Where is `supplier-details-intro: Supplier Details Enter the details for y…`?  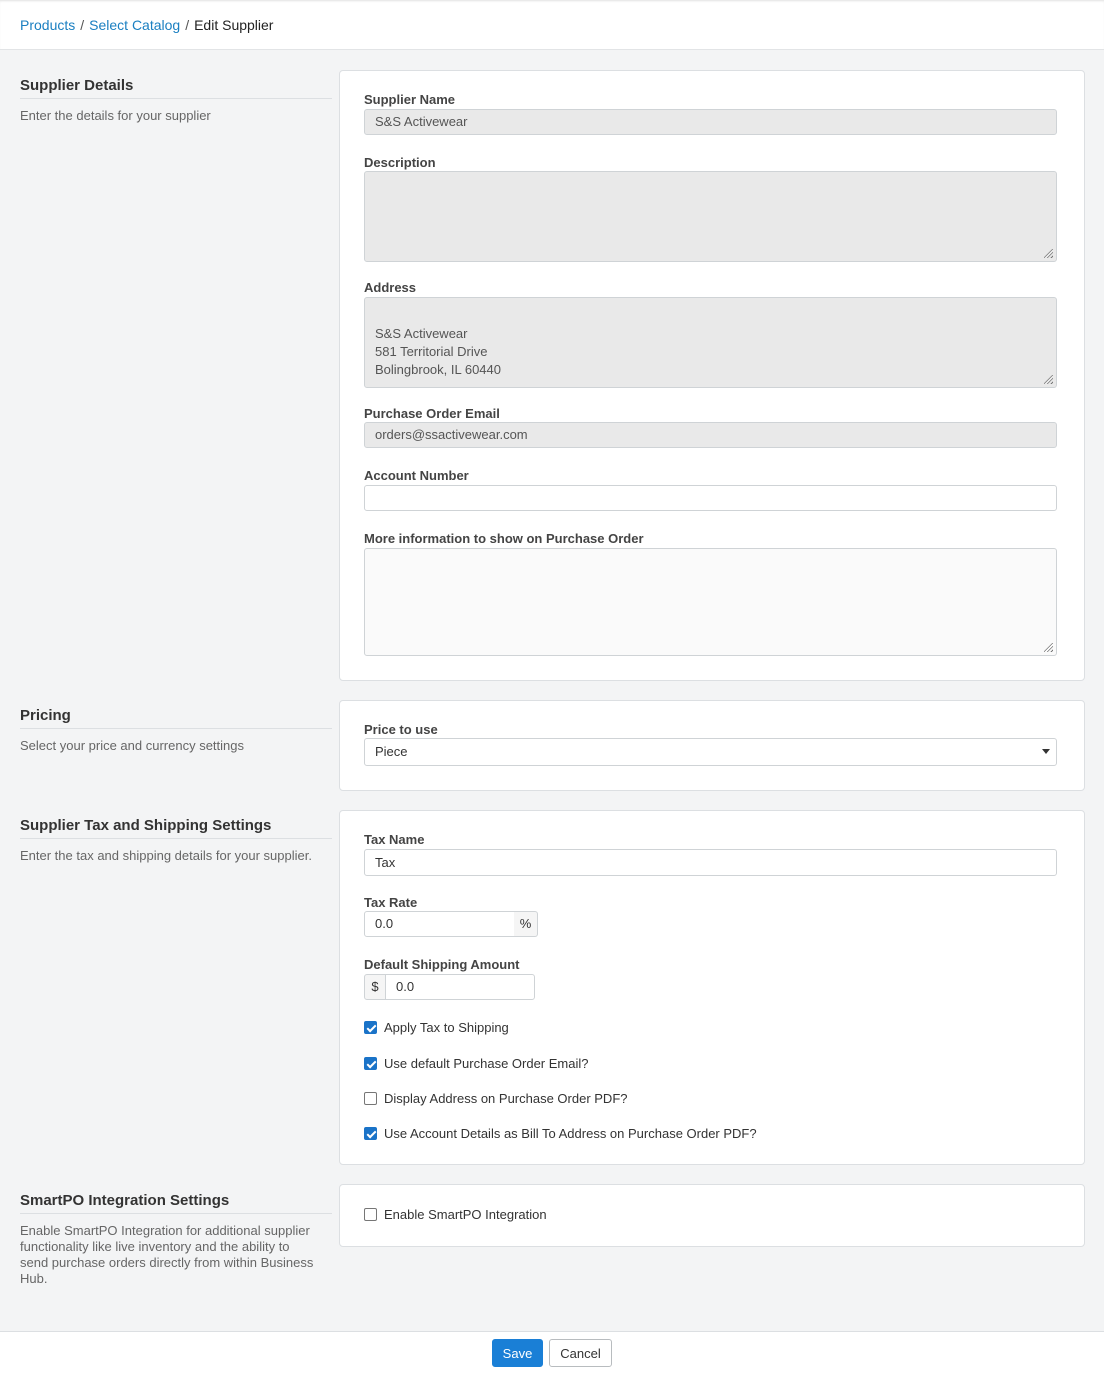
supplier-details-intro: Supplier Details Enter the details for y… is located at coordinates (176, 100).